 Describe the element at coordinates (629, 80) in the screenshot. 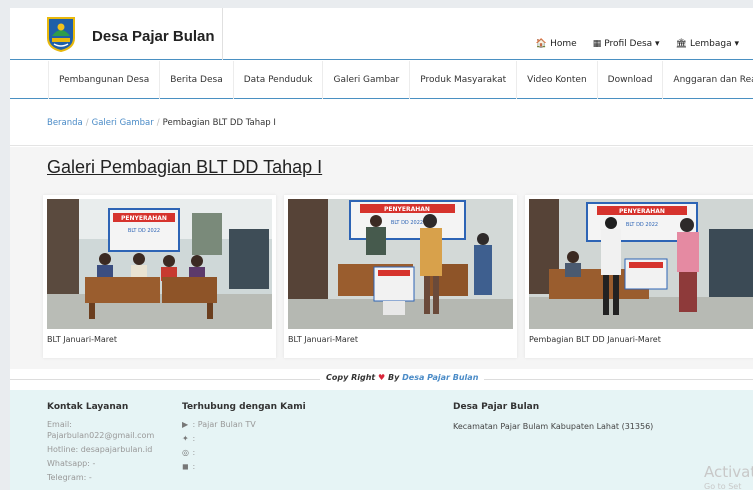

I see `menu-download: Download` at that location.